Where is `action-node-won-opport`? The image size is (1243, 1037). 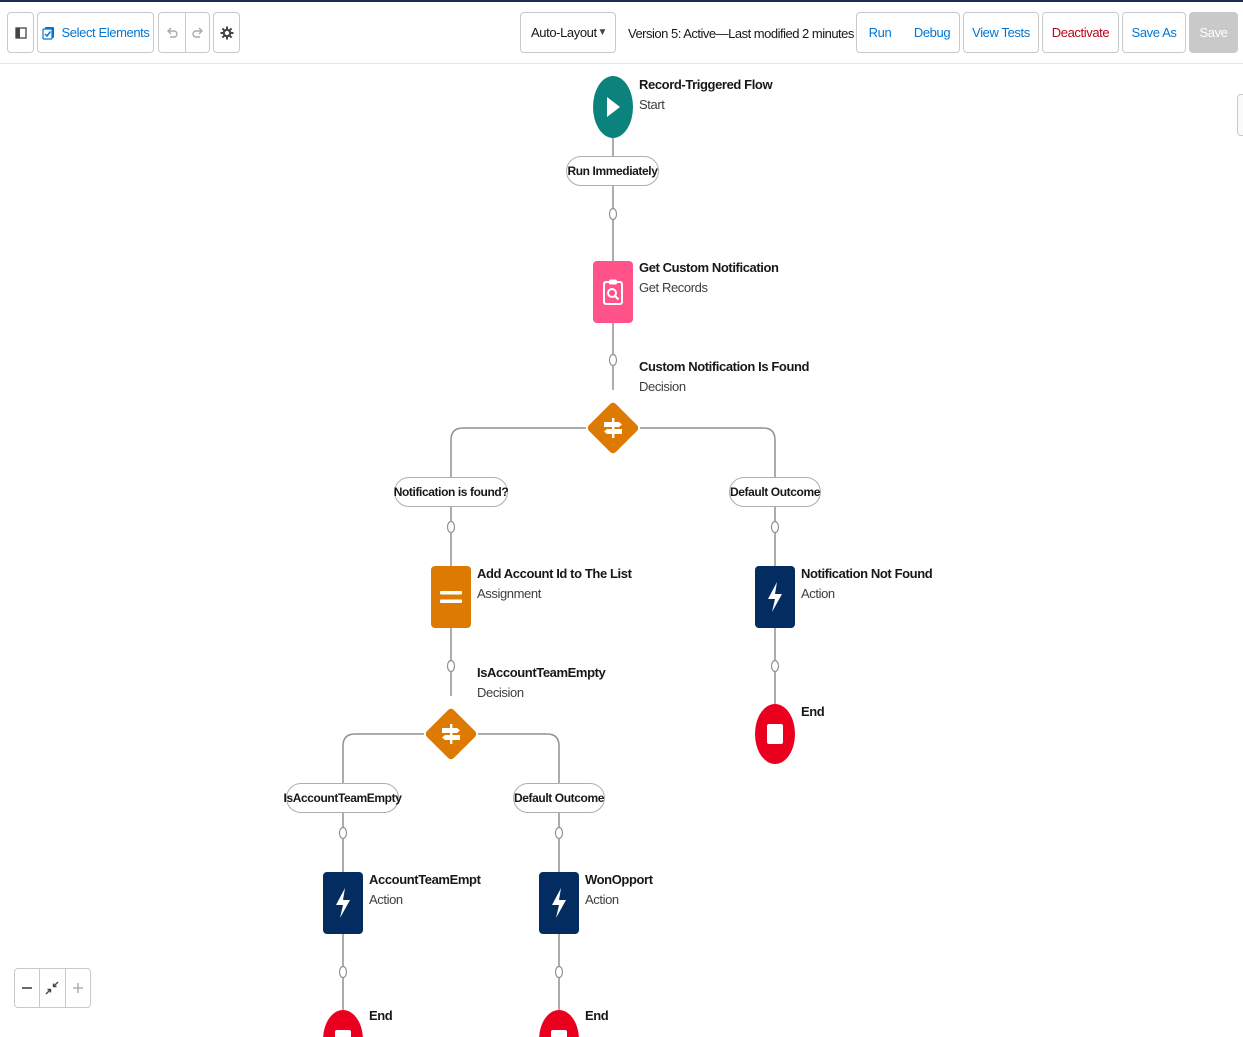
action-node-won-opport is located at coordinates (559, 903).